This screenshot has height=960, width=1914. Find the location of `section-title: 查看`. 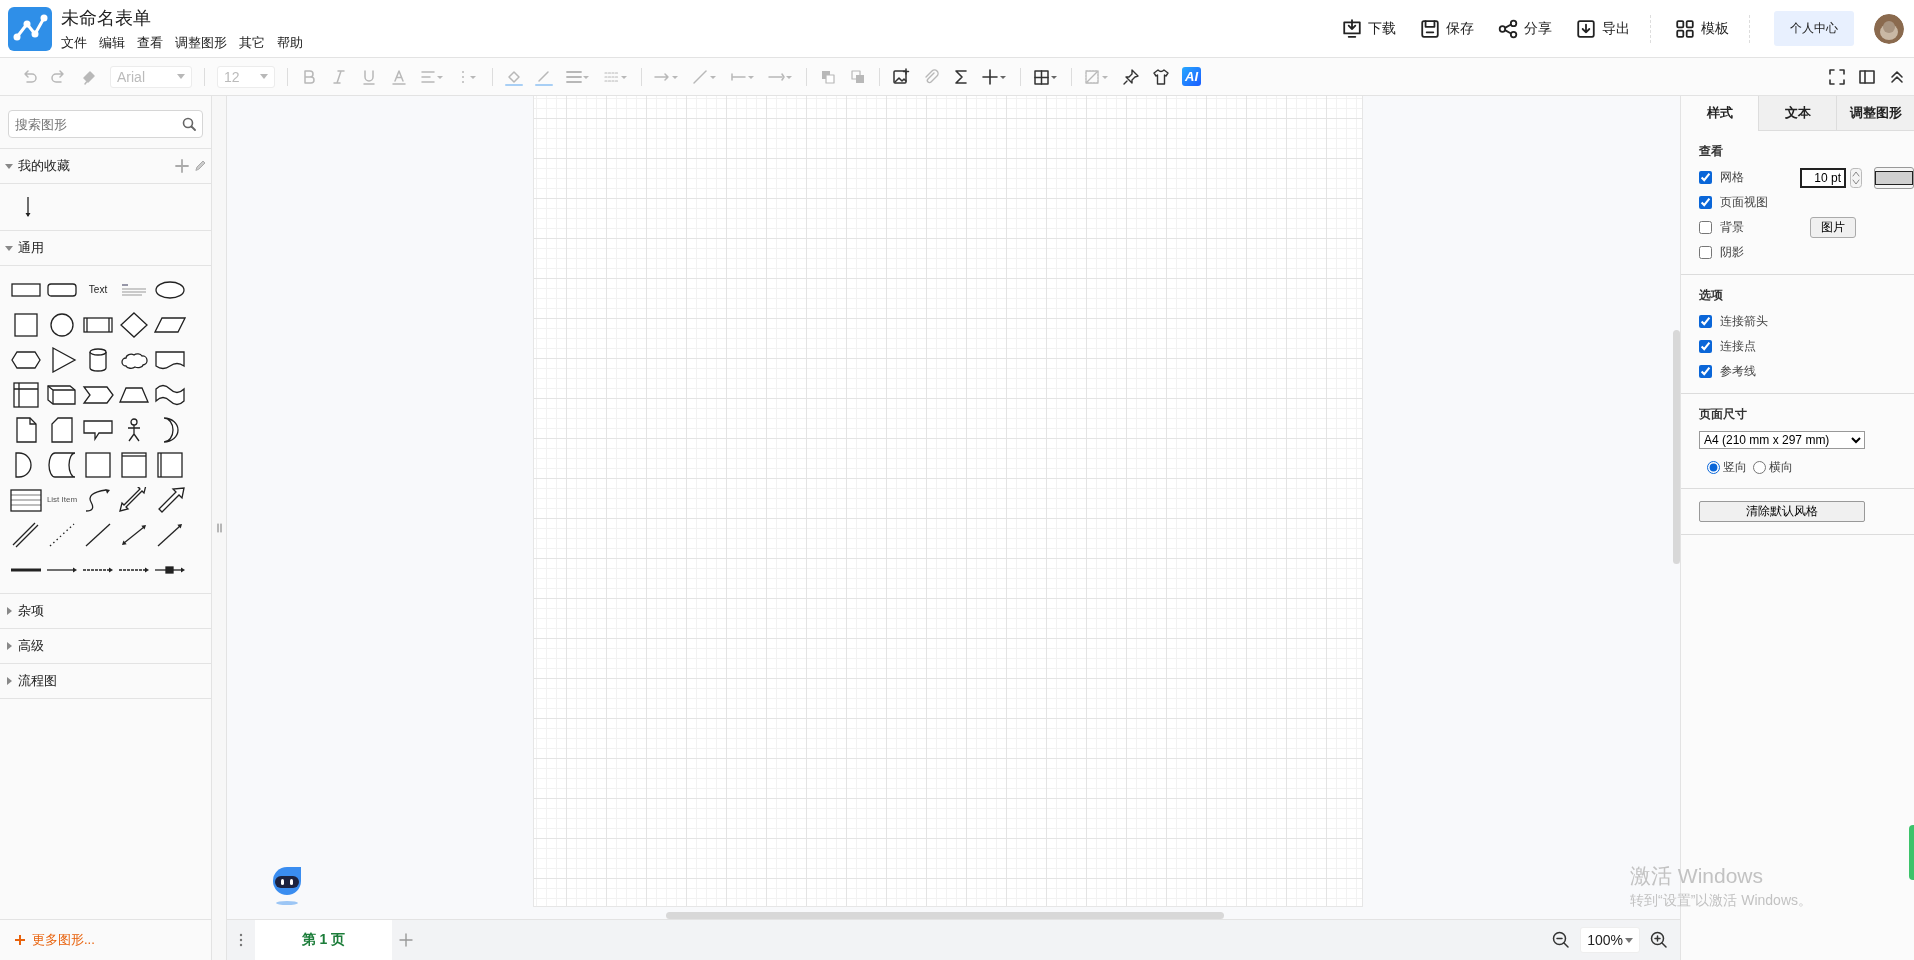

section-title: 查看 is located at coordinates (1711, 151).